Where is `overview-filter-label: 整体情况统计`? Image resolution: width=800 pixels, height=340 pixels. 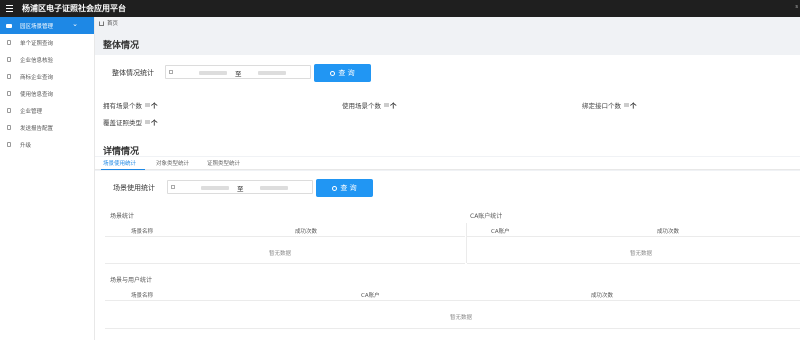 overview-filter-label: 整体情况统计 is located at coordinates (133, 73).